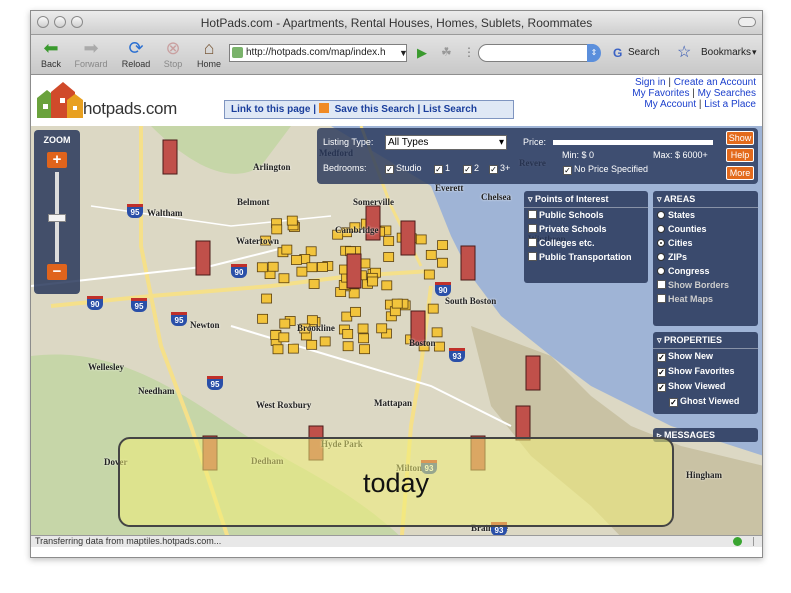 This screenshot has width=791, height=593. Describe the element at coordinates (747, 22) in the screenshot. I see `toolbar-toggle-icon` at that location.